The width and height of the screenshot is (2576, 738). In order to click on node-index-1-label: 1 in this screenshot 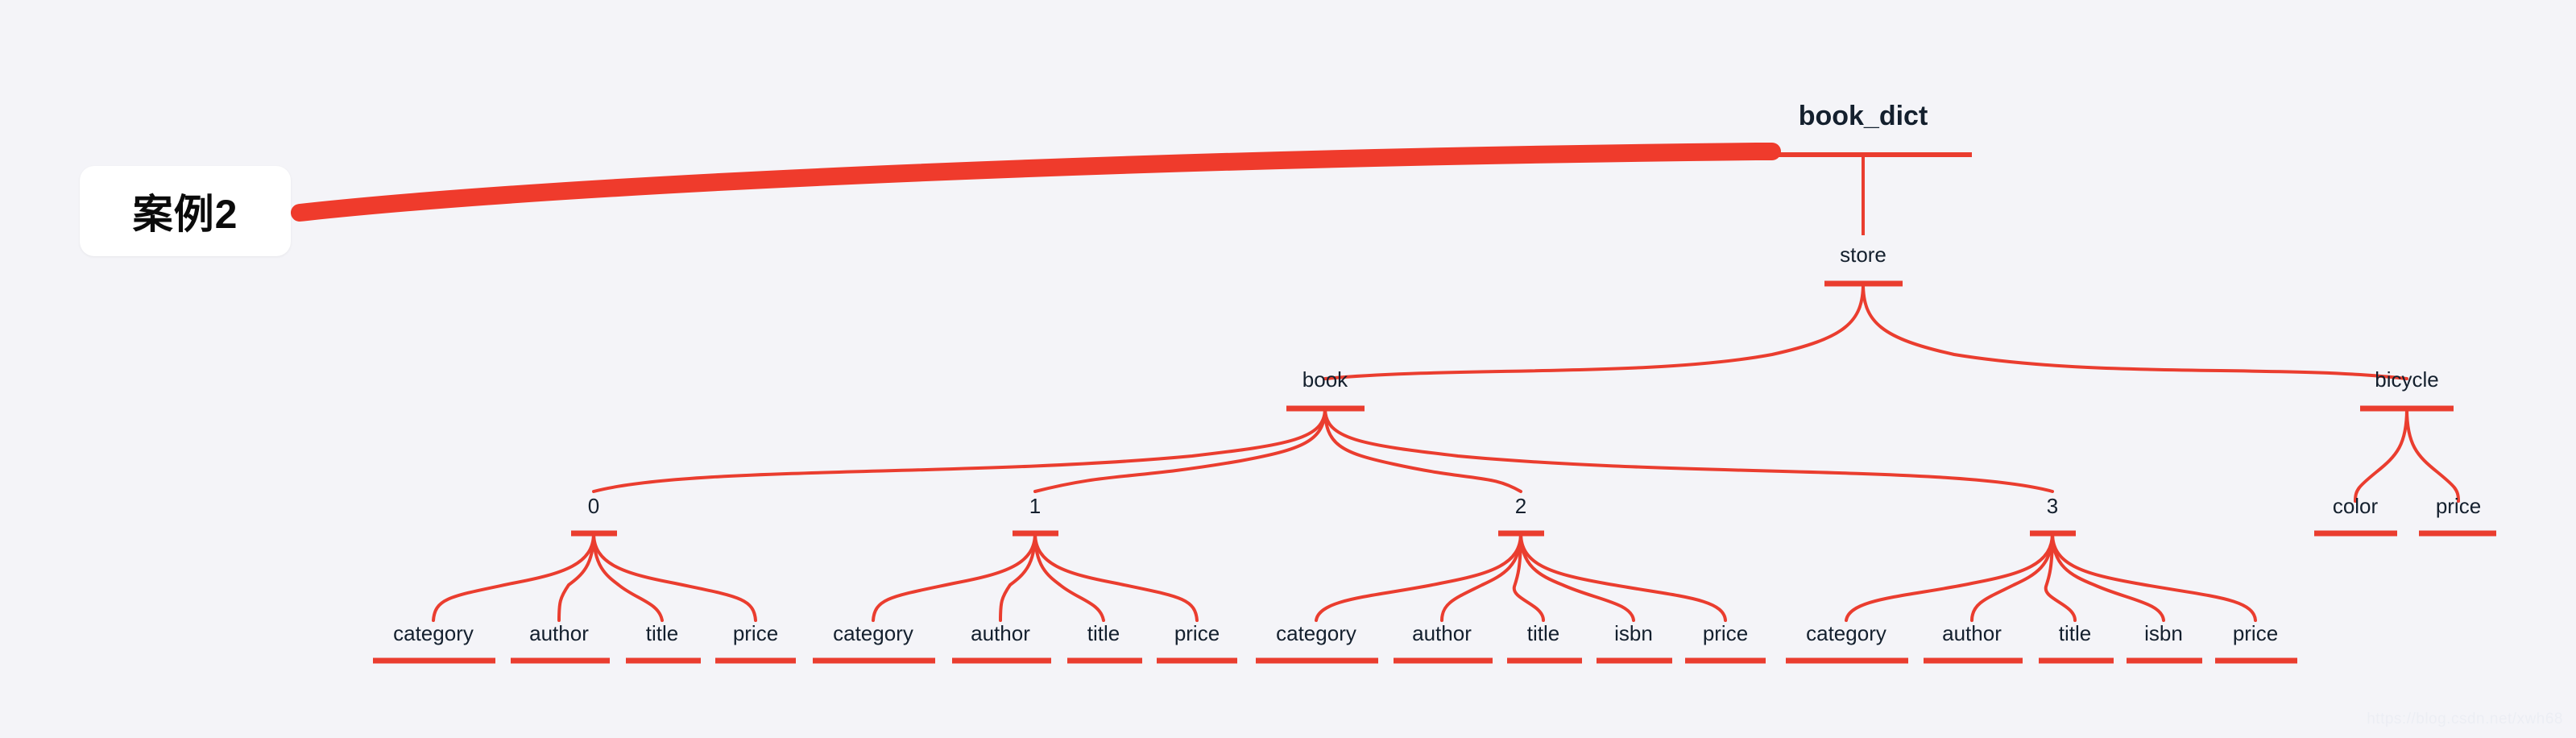, I will do `click(1035, 506)`.